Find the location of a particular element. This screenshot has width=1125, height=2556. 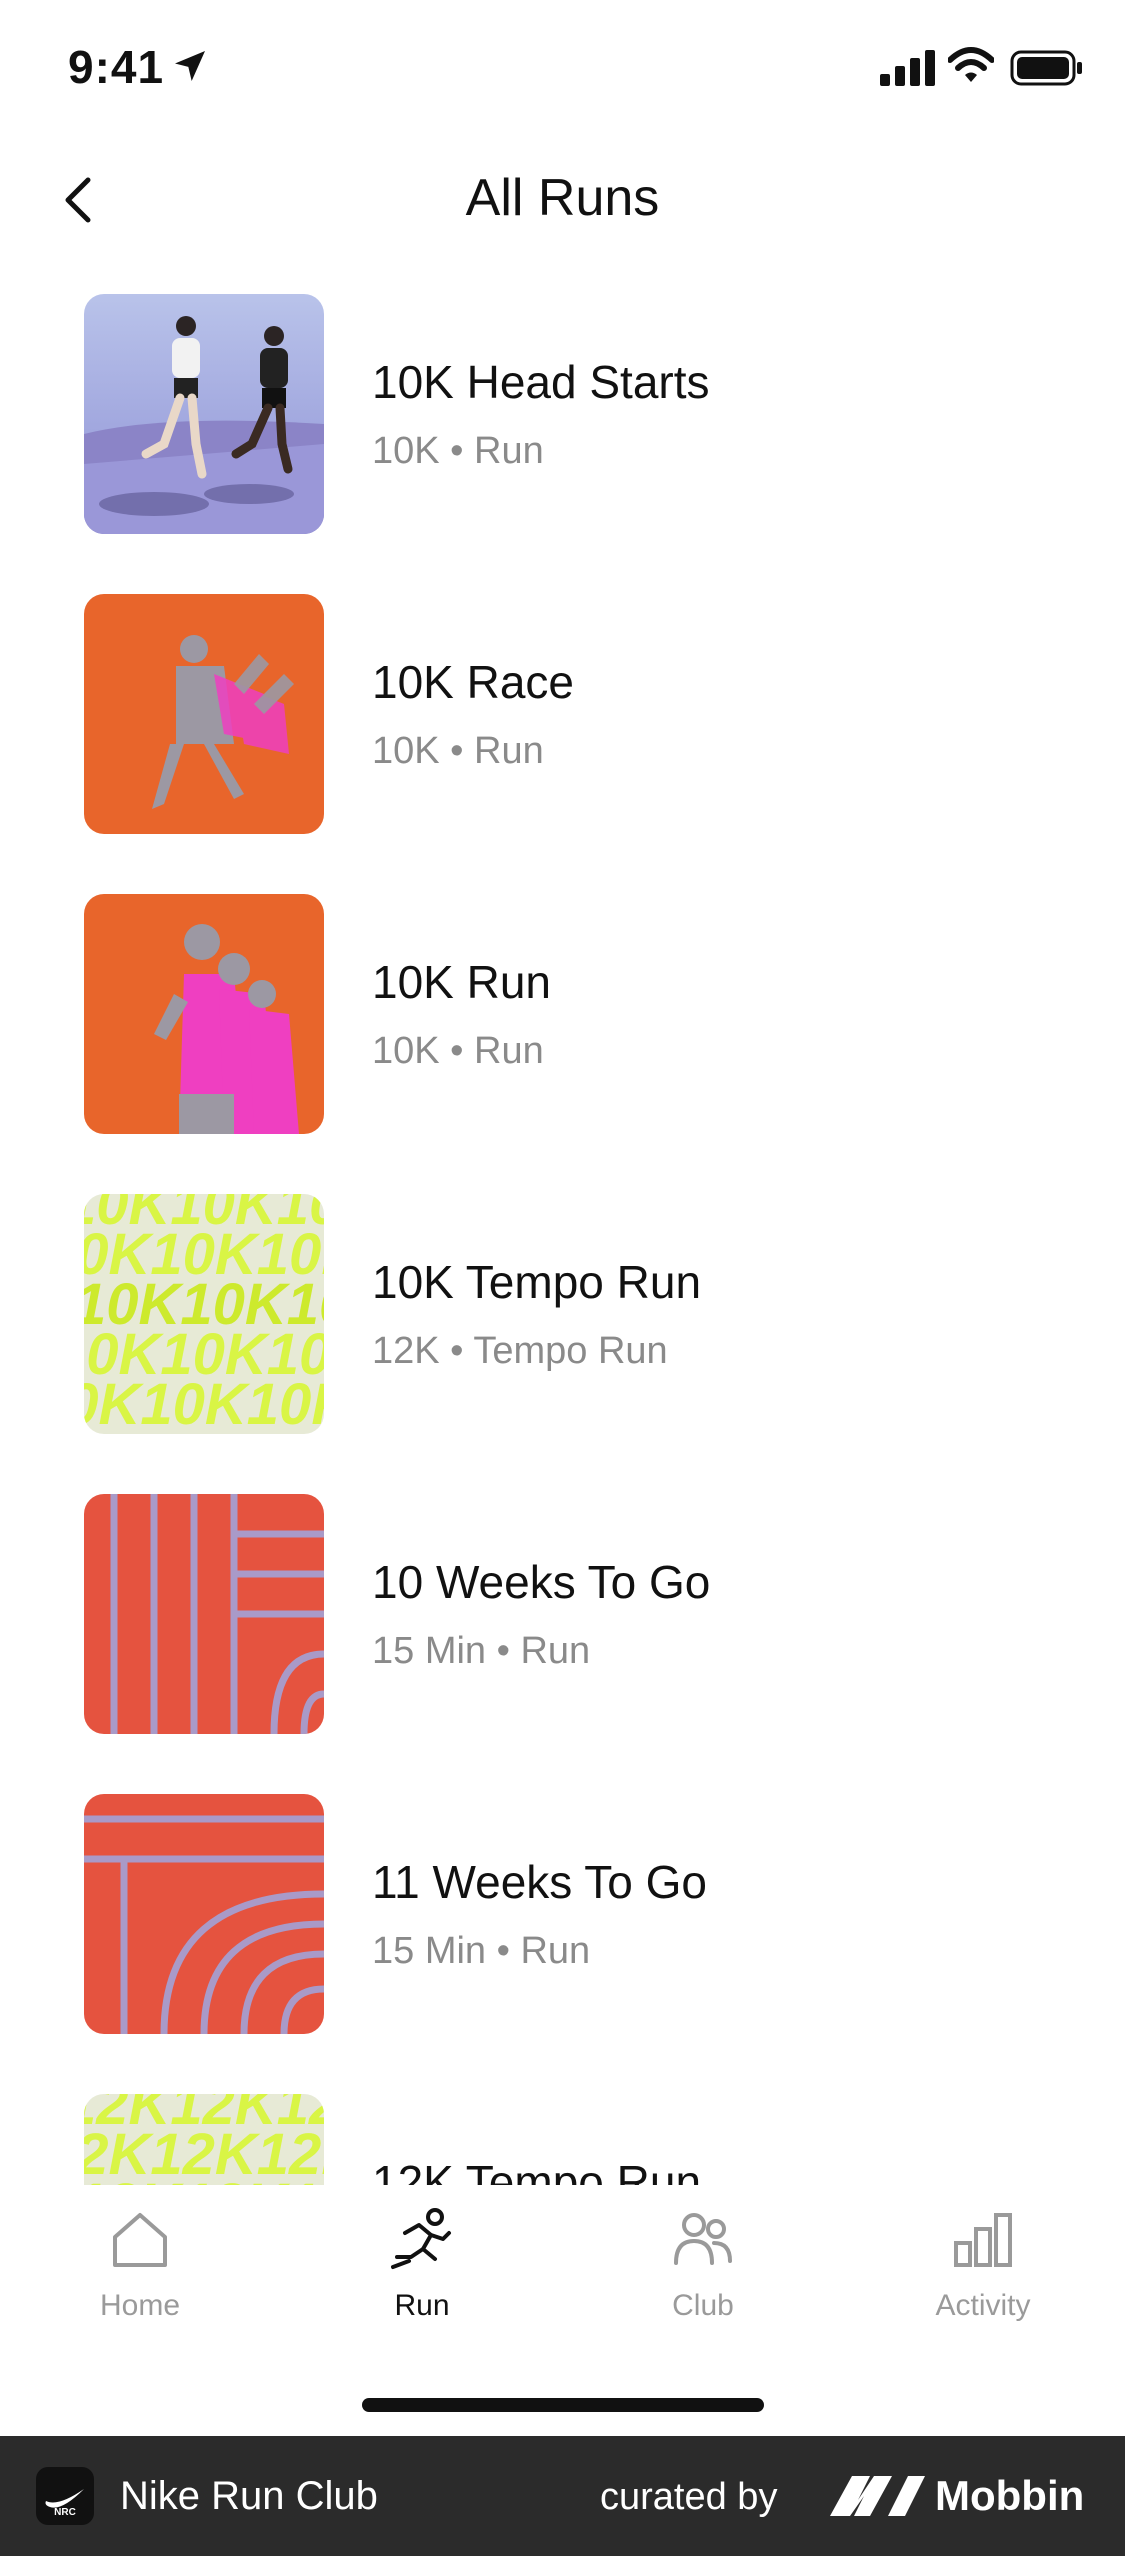

svg-text: 10K10K10K is located at coordinates (204, 1403).